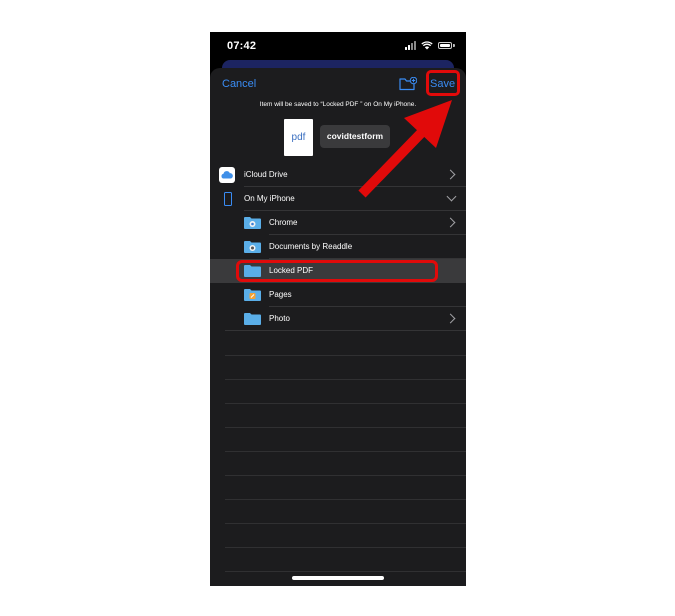 The height and width of the screenshot is (616, 675). Describe the element at coordinates (252, 223) in the screenshot. I see `chrome-folder-icon` at that location.